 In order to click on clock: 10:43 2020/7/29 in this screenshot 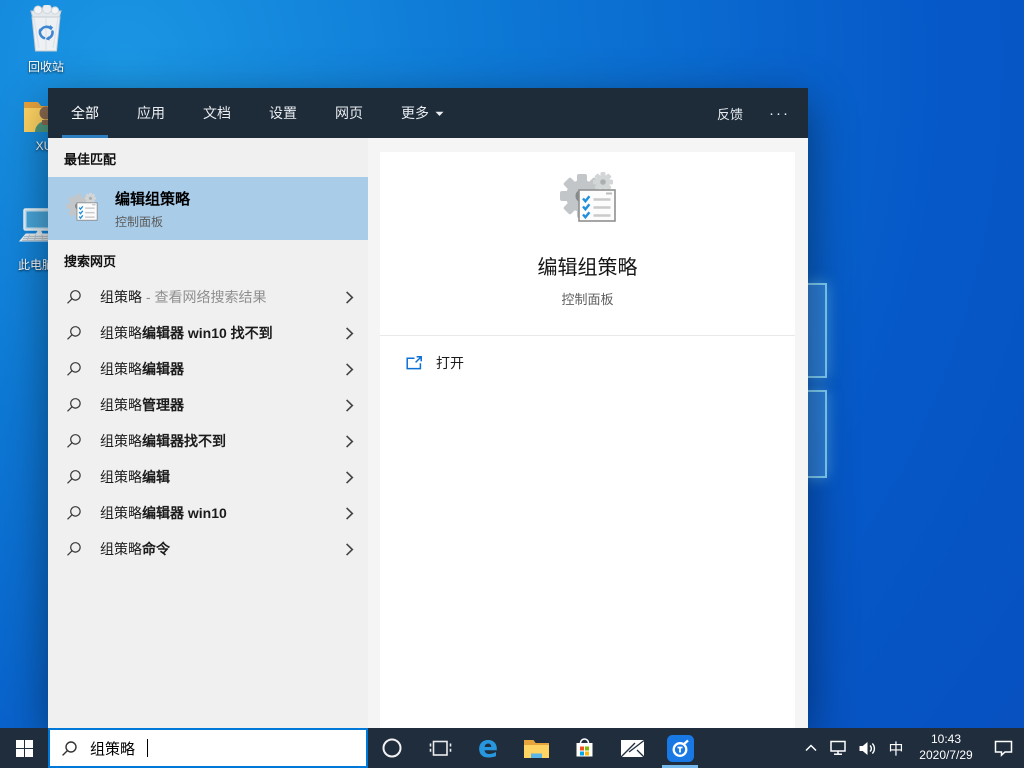, I will do `click(946, 747)`.